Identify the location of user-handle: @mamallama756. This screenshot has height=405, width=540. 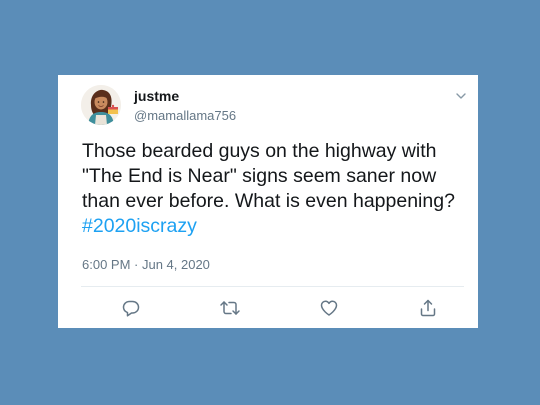
(185, 115).